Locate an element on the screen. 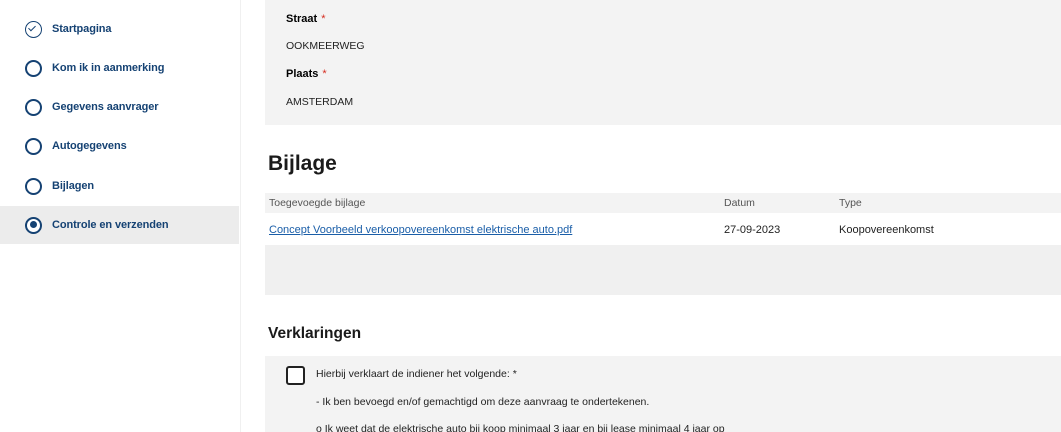 This screenshot has height=432, width=1061. plaats-value: AMSTERDAM is located at coordinates (320, 102).